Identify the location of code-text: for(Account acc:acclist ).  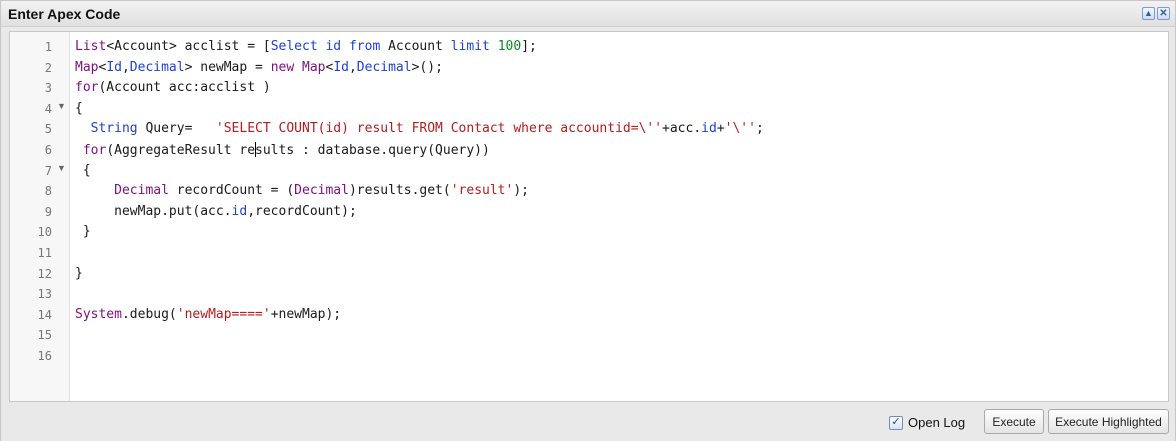
(173, 87).